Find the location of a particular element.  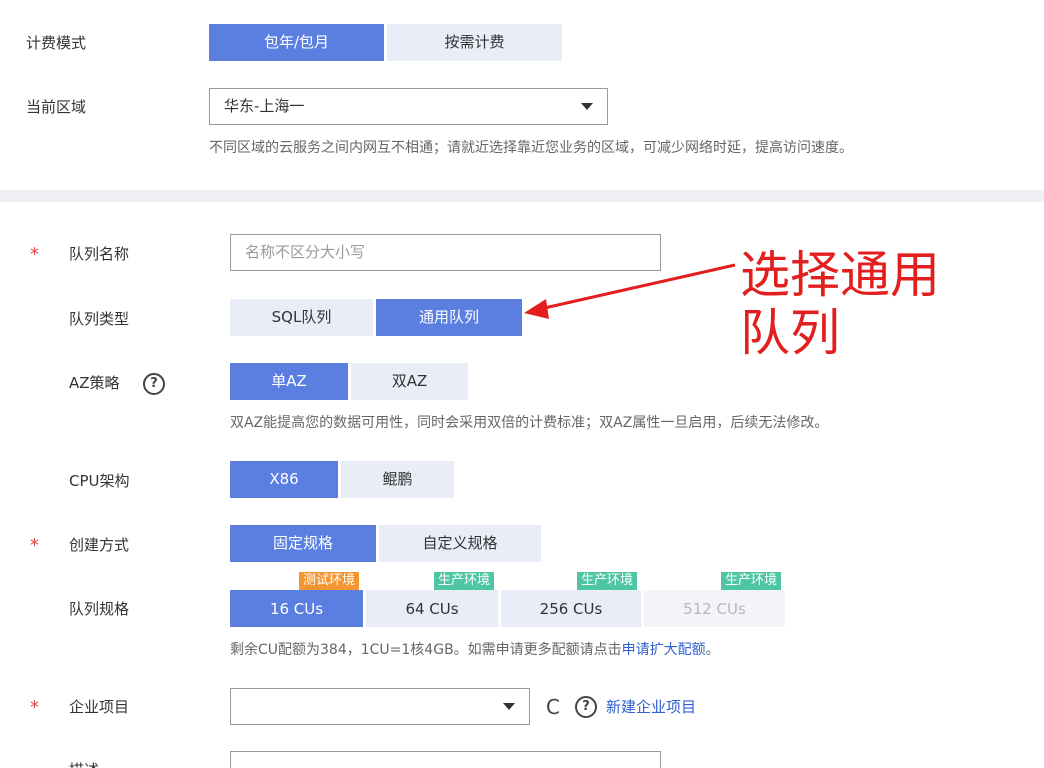

annotation-text-line2: 队列 is located at coordinates (790, 333).